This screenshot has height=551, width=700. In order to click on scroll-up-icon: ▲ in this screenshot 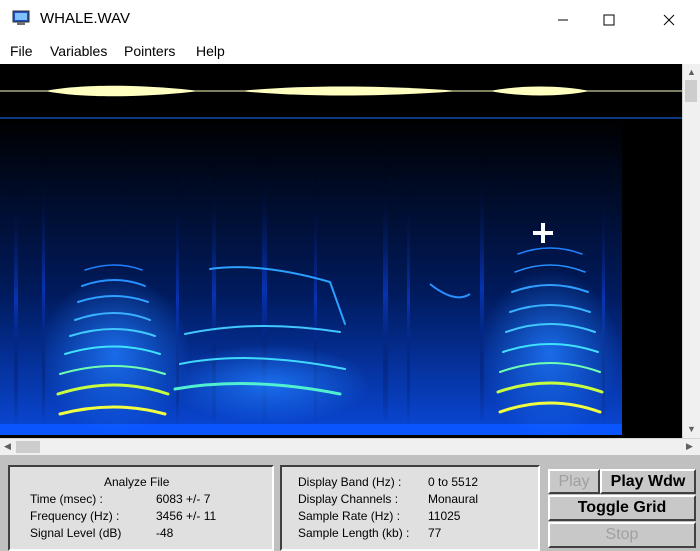, I will do `click(691, 72)`.